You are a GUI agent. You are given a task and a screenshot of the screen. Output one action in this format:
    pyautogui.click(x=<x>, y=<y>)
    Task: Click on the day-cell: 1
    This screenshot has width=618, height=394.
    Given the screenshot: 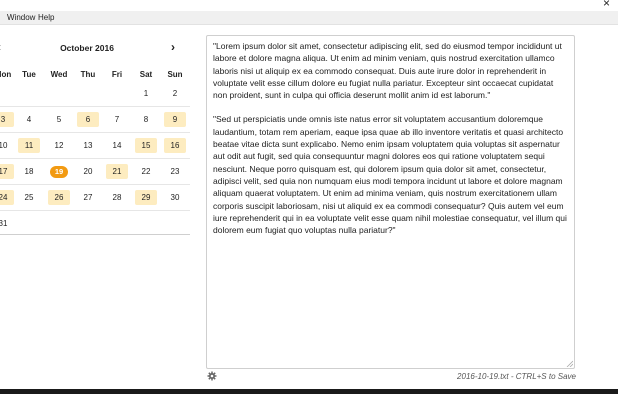 What is the action you would take?
    pyautogui.click(x=146, y=93)
    